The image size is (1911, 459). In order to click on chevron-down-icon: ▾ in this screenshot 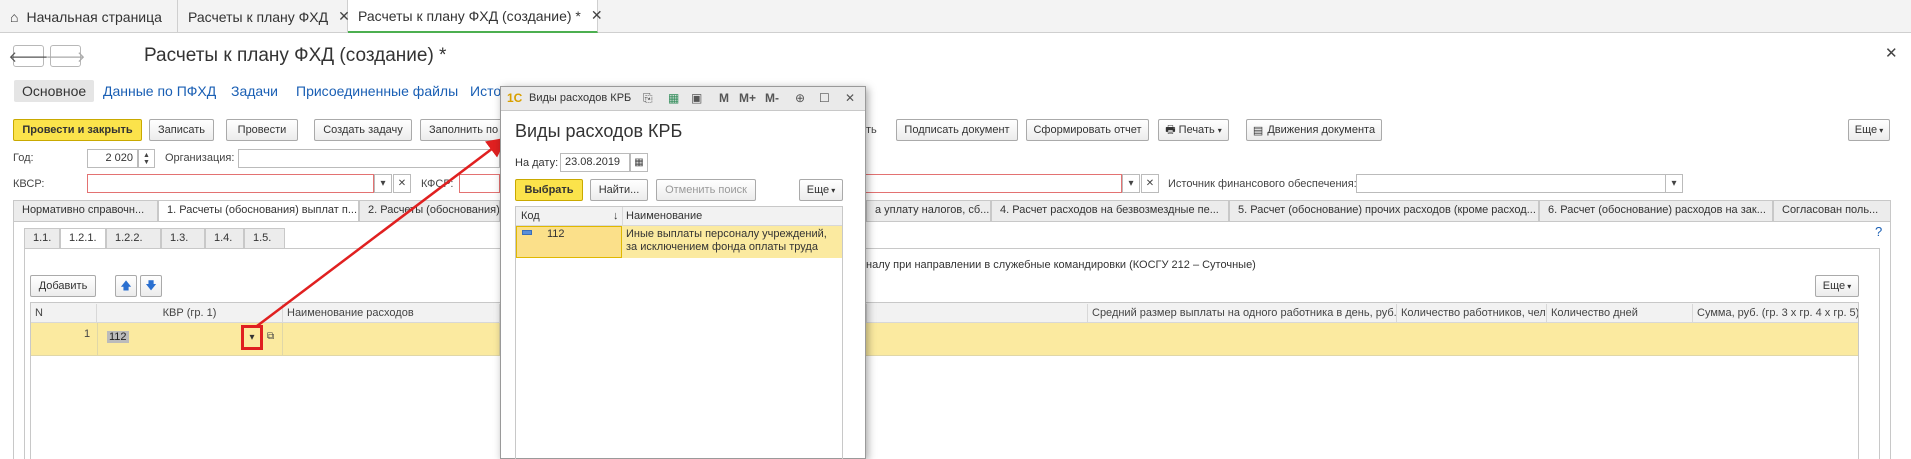, I will do `click(833, 190)`.